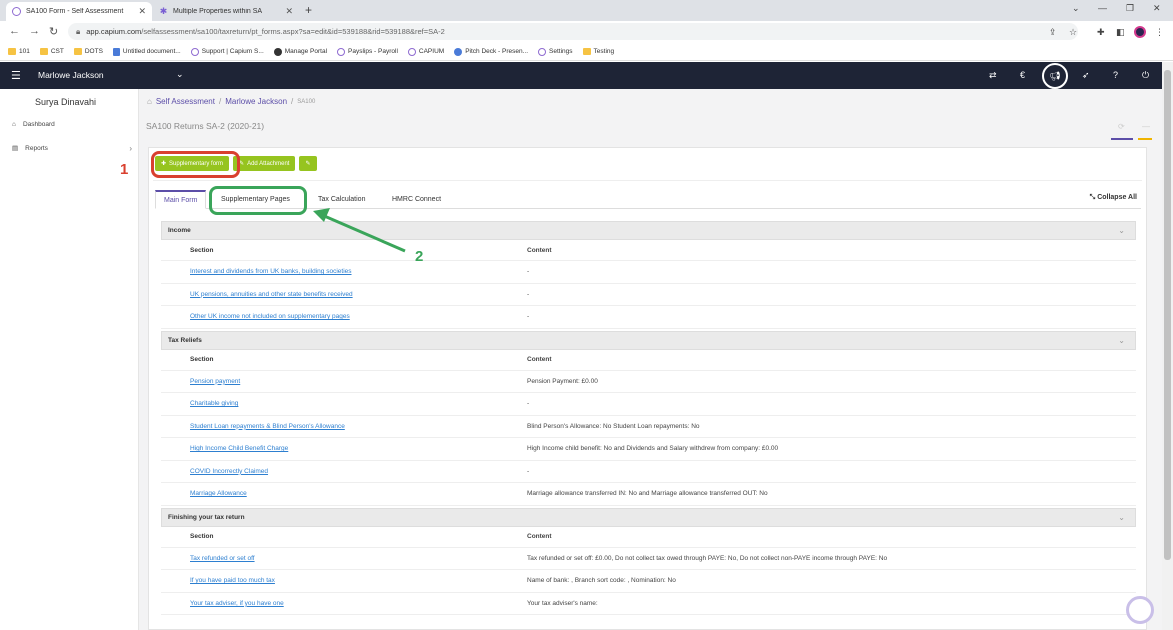  I want to click on vertical-scrollbar, so click(1167, 346).